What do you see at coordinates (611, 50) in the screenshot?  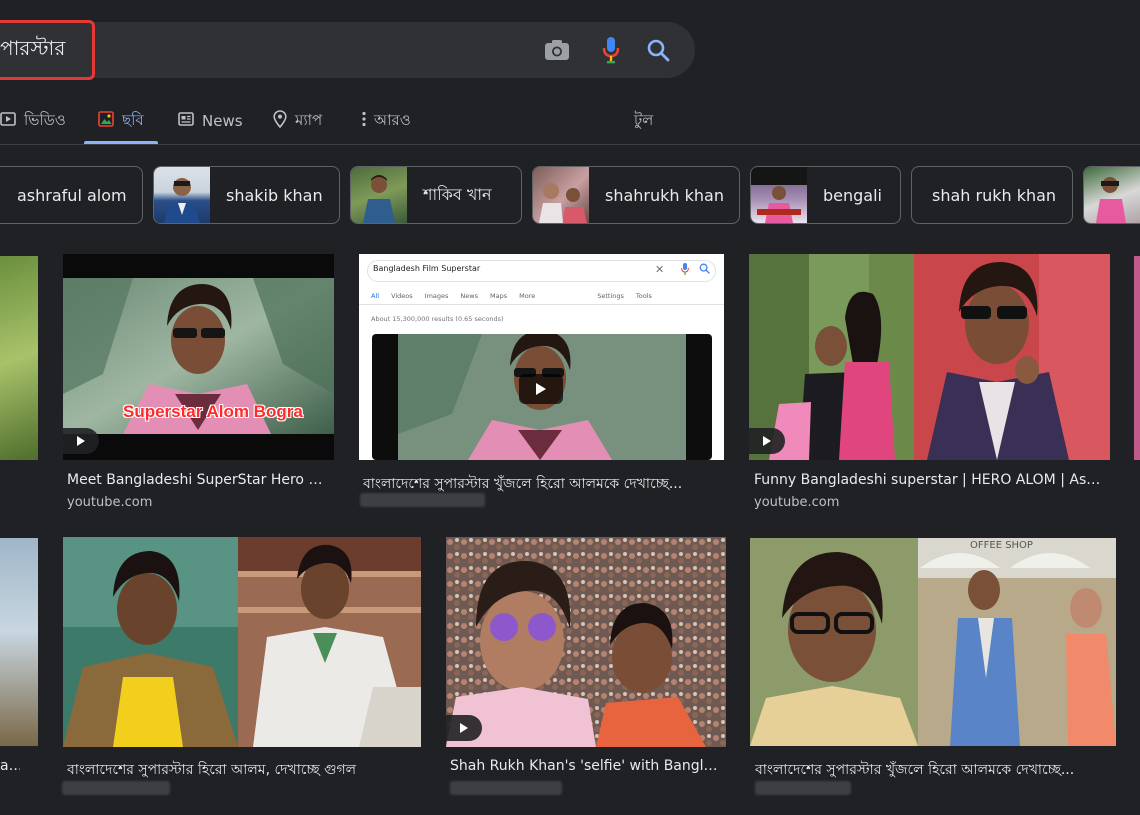 I see `microphone-icon` at bounding box center [611, 50].